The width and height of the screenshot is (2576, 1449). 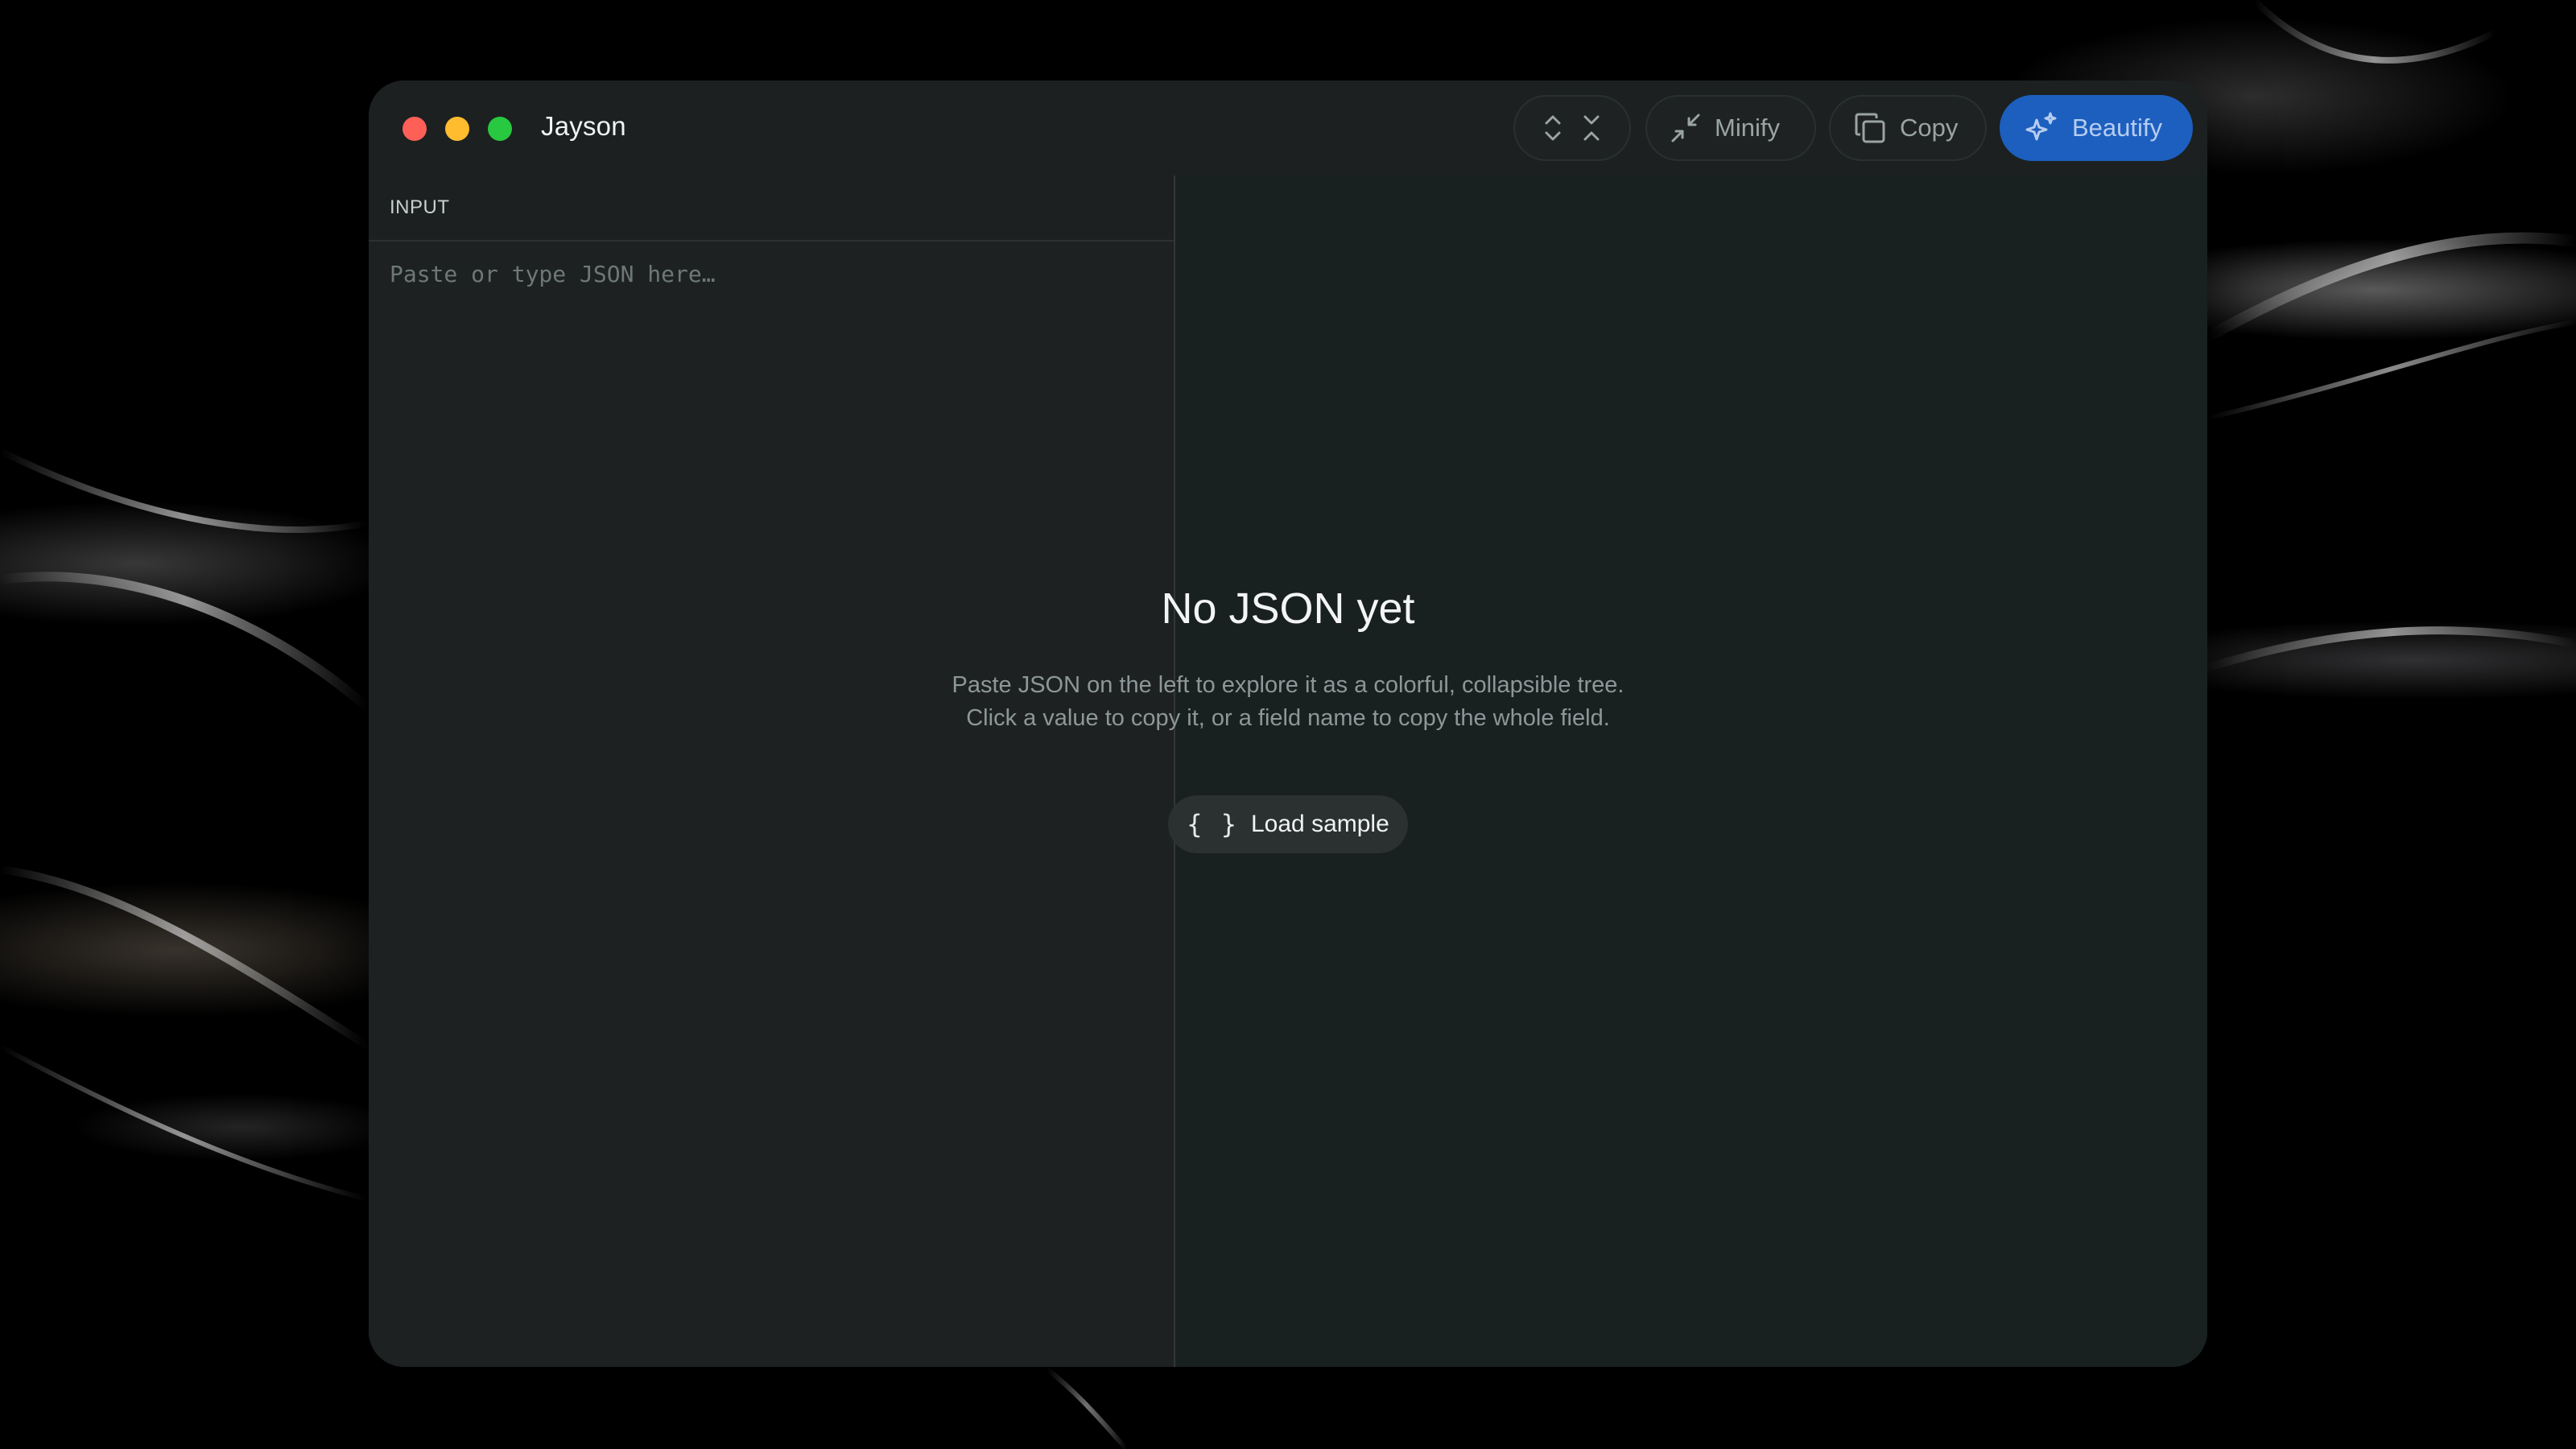 I want to click on beautify-button: Beautify, so click(x=2096, y=128).